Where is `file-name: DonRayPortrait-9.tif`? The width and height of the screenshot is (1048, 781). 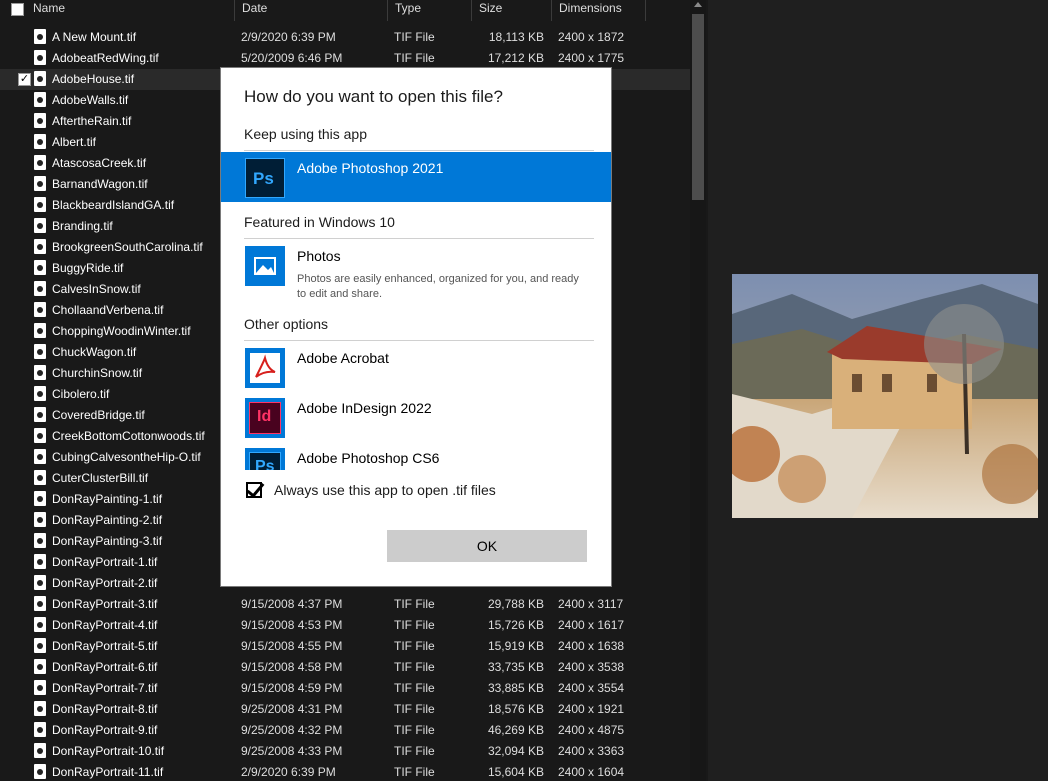 file-name: DonRayPortrait-9.tif is located at coordinates (105, 730).